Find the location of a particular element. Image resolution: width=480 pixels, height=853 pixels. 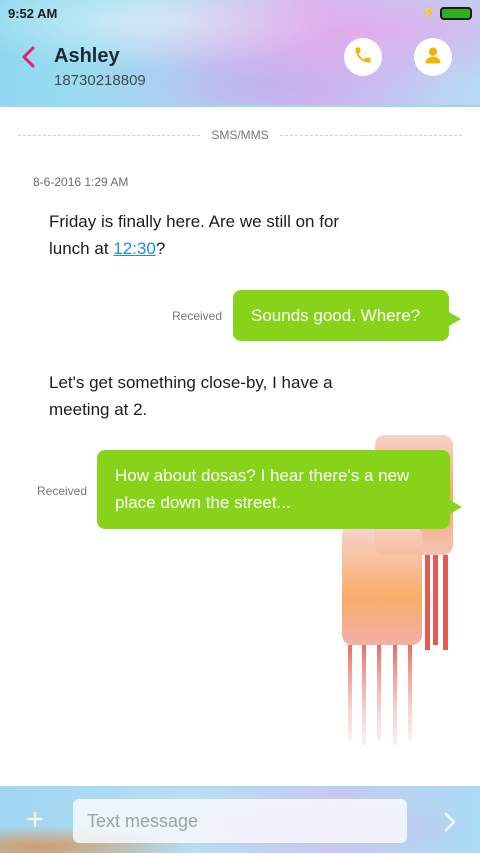

battery-icon is located at coordinates (456, 13).